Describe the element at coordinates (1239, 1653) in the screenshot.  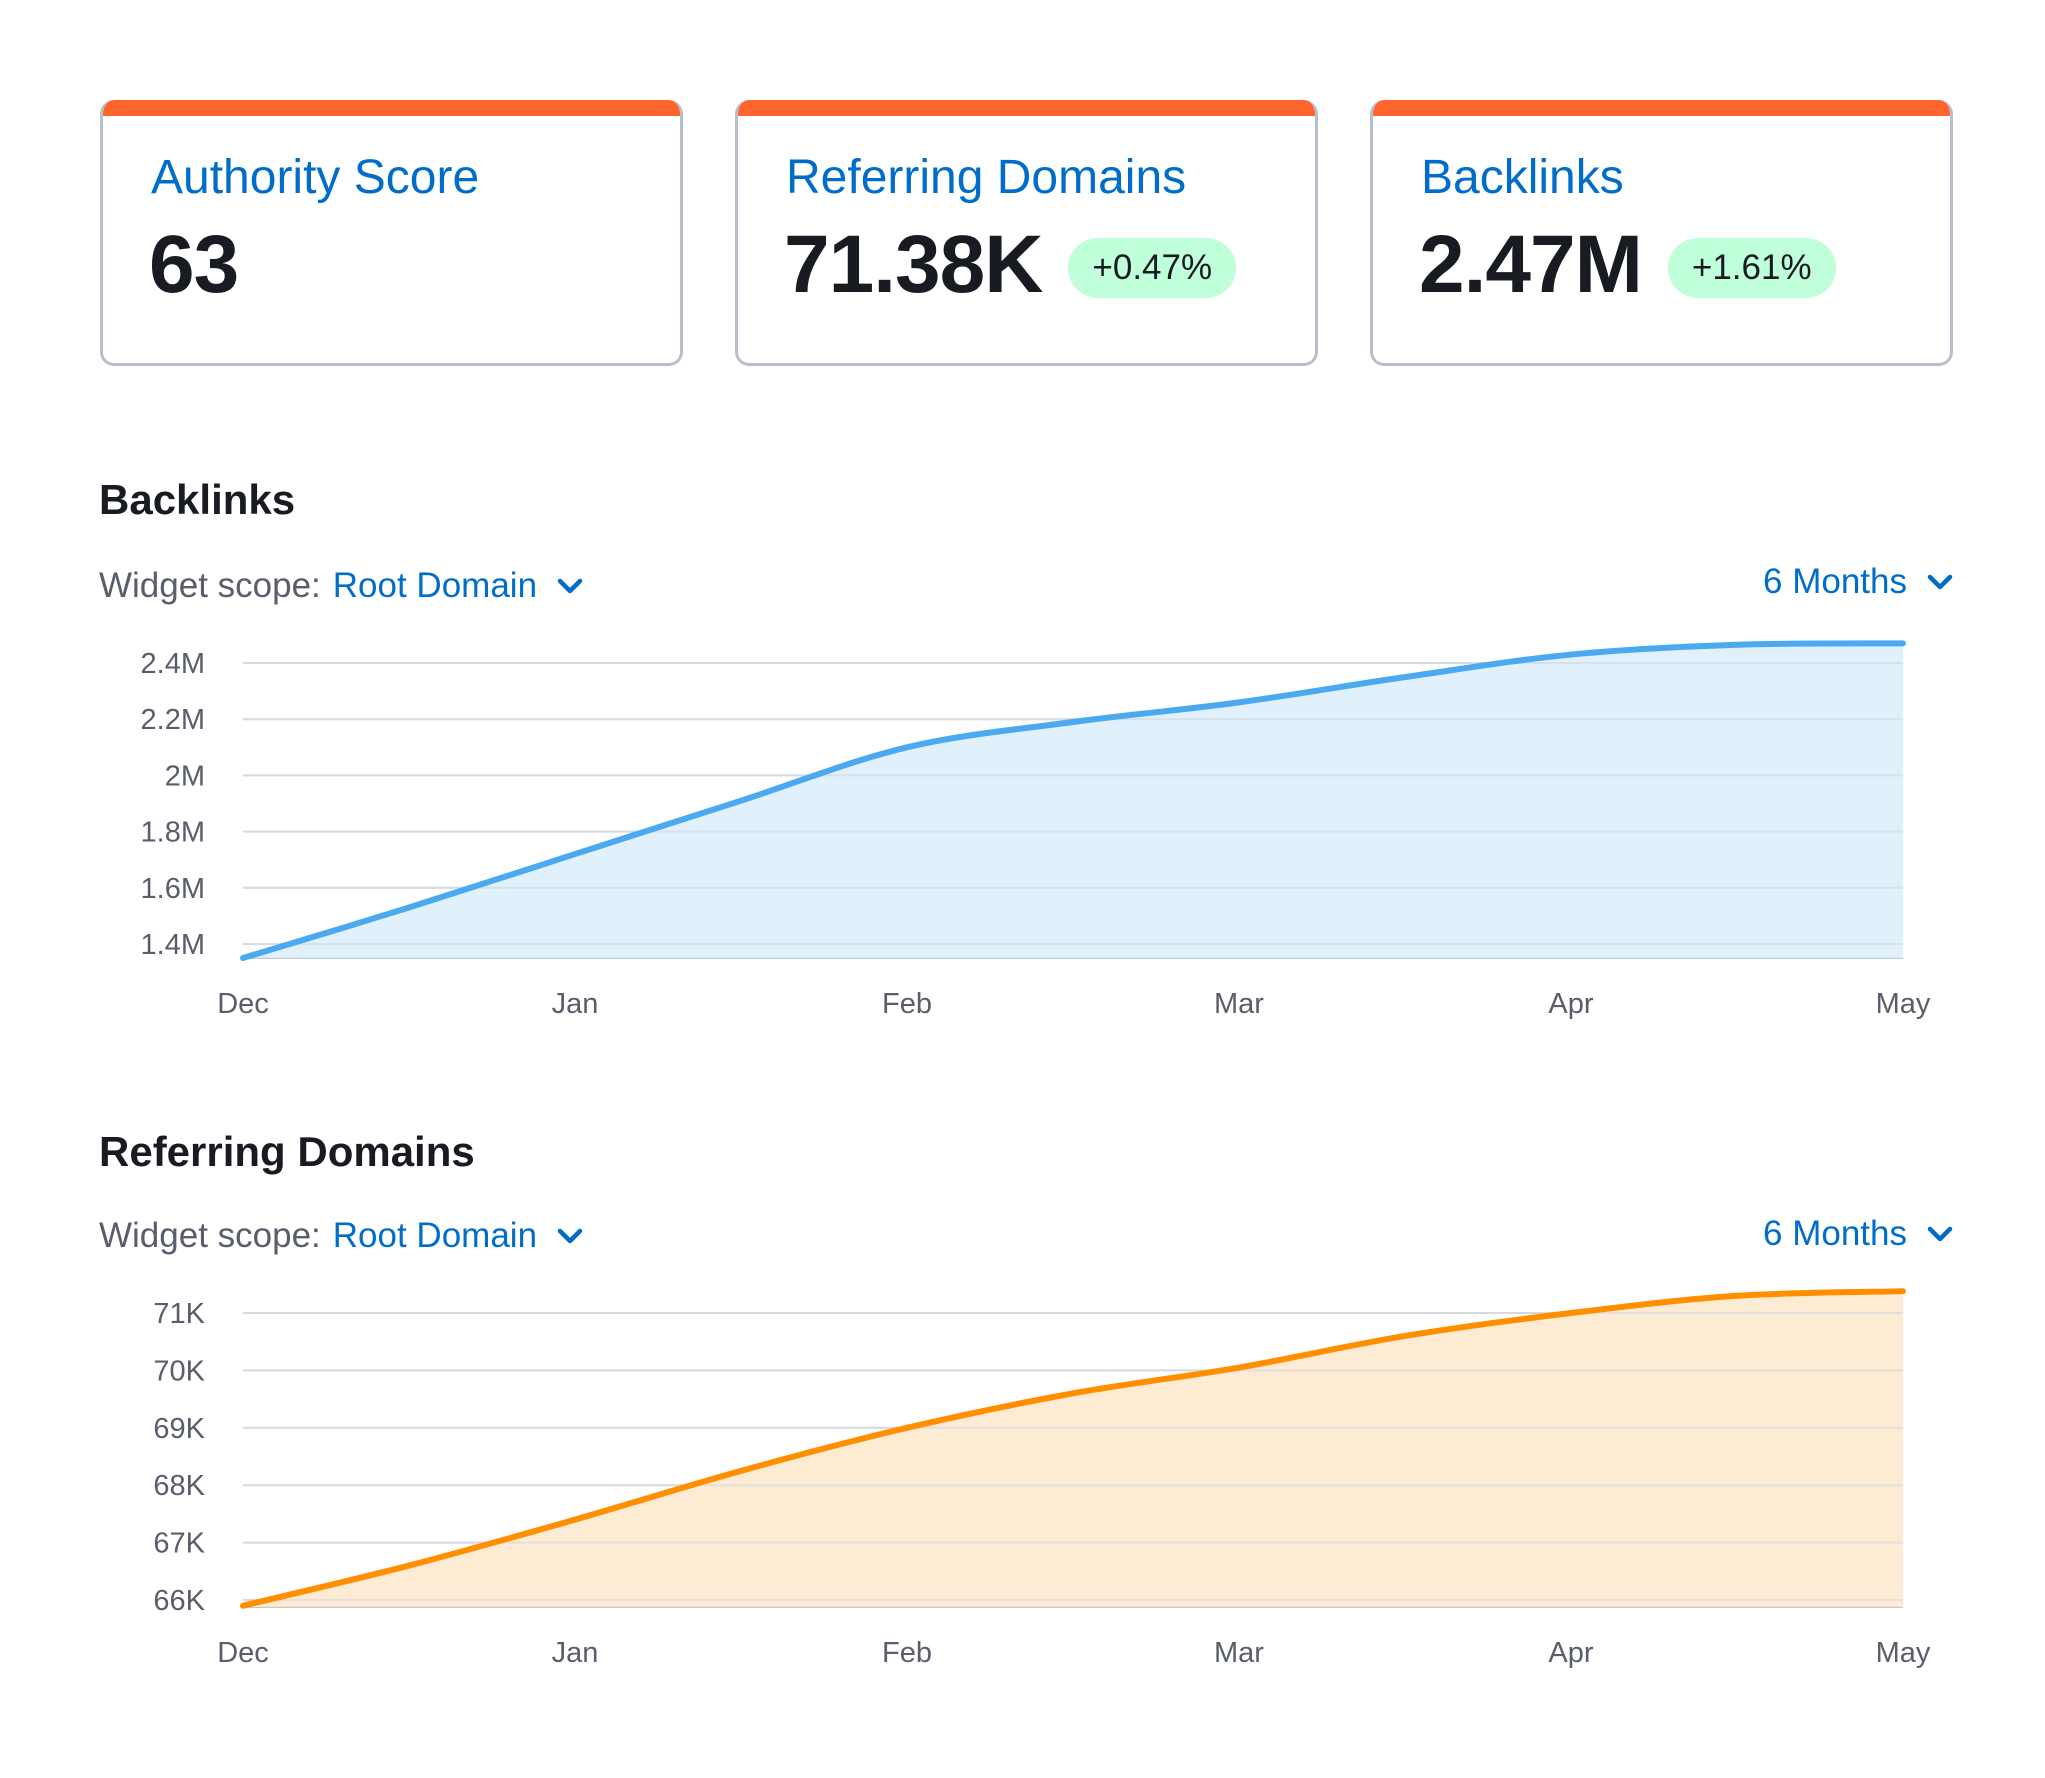
I see `x-tick-label: Mar` at that location.